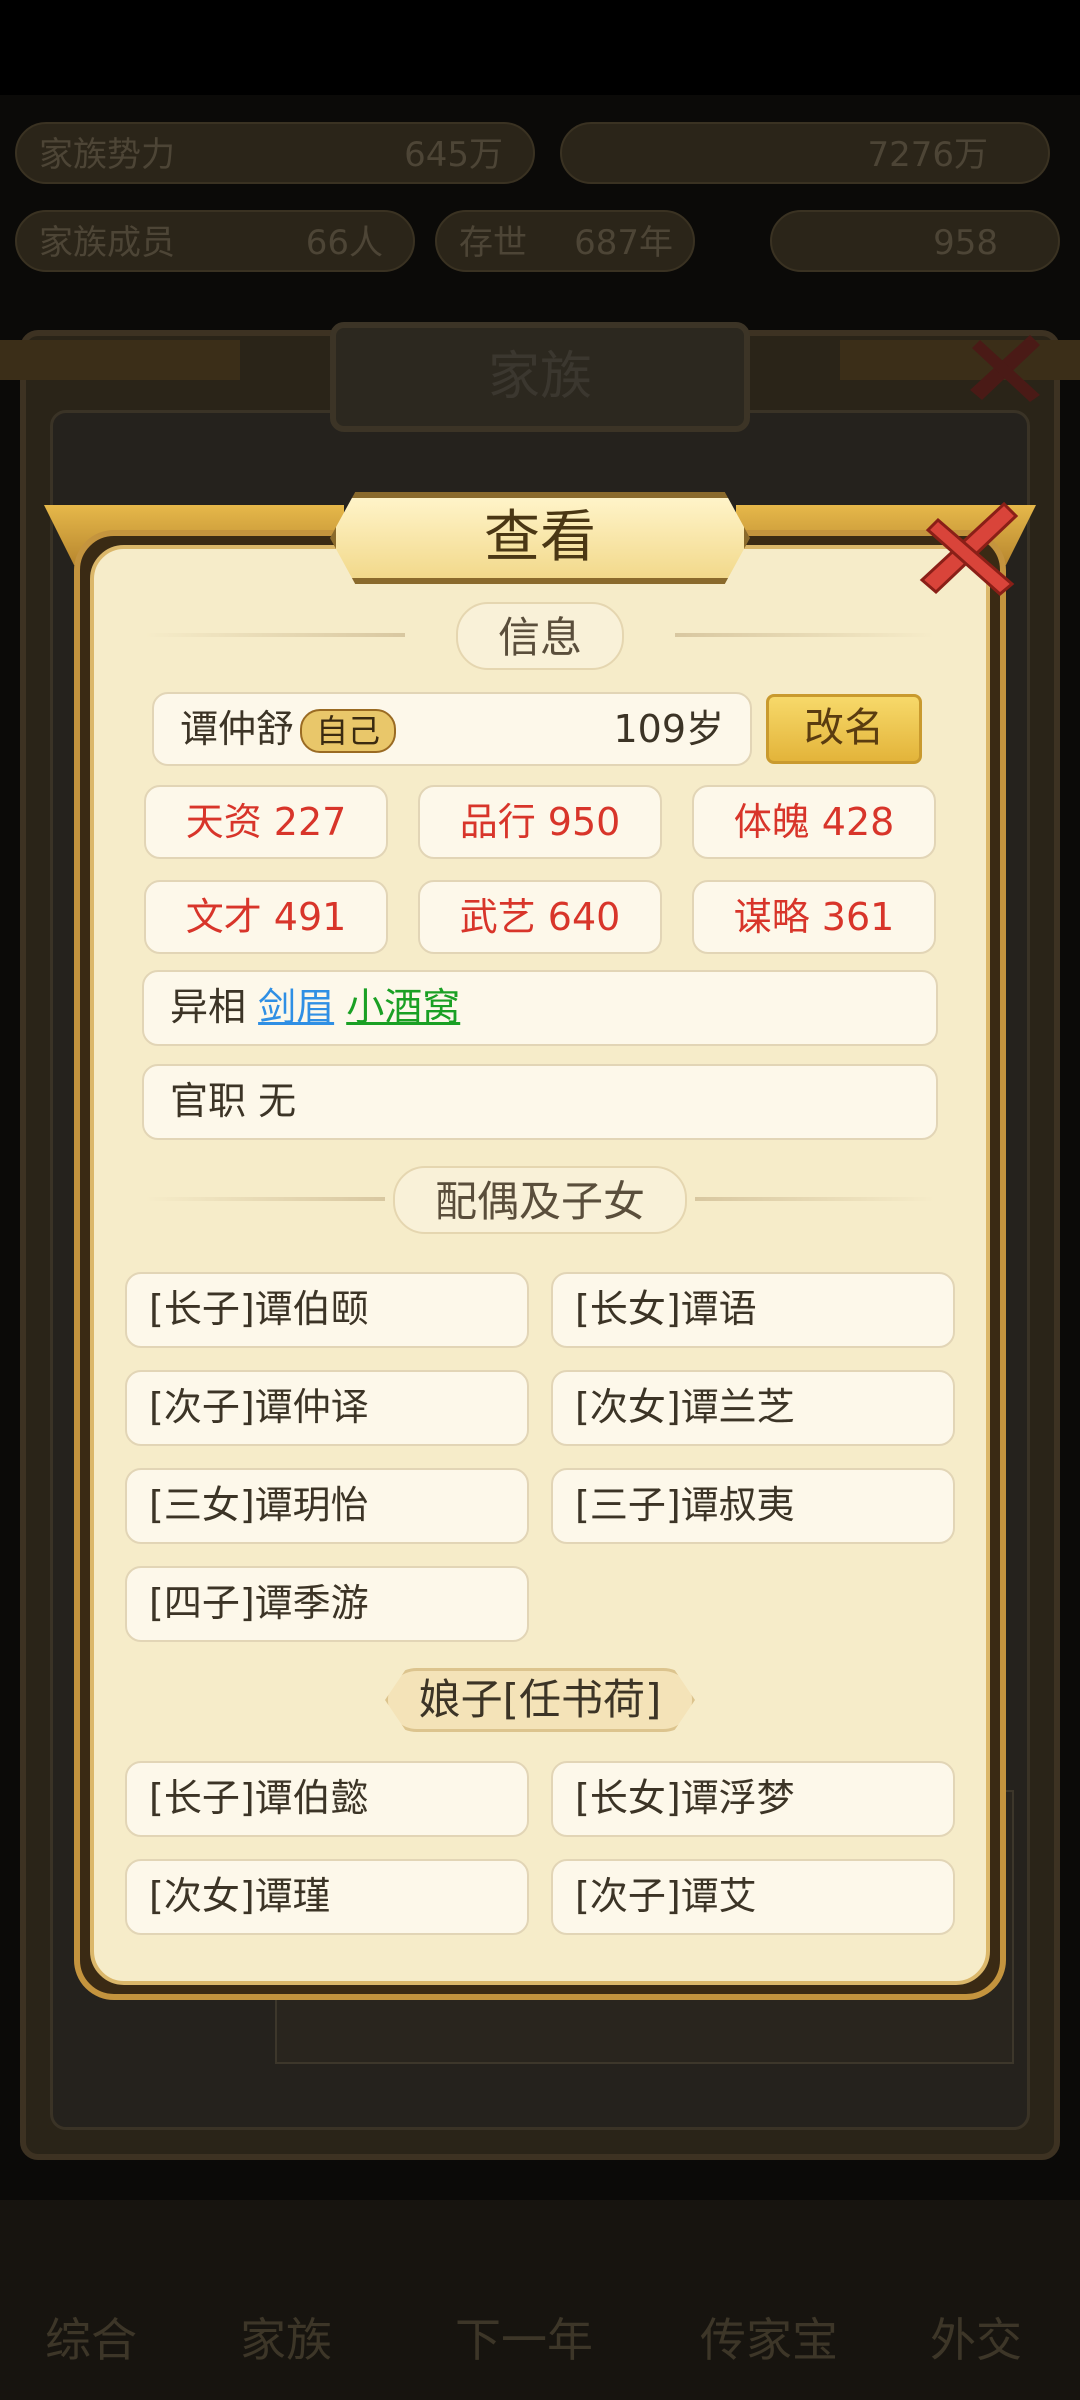 The height and width of the screenshot is (2400, 1080). I want to click on info-divider-right, so click(805, 635).